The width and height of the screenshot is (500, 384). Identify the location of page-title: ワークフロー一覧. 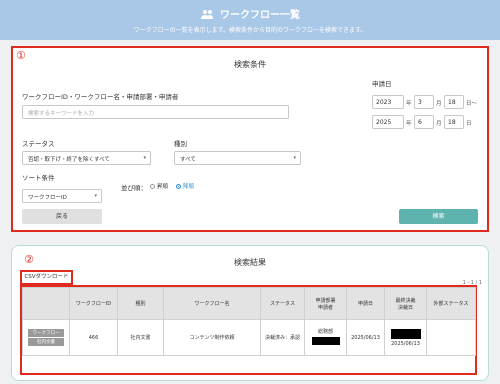
(260, 15).